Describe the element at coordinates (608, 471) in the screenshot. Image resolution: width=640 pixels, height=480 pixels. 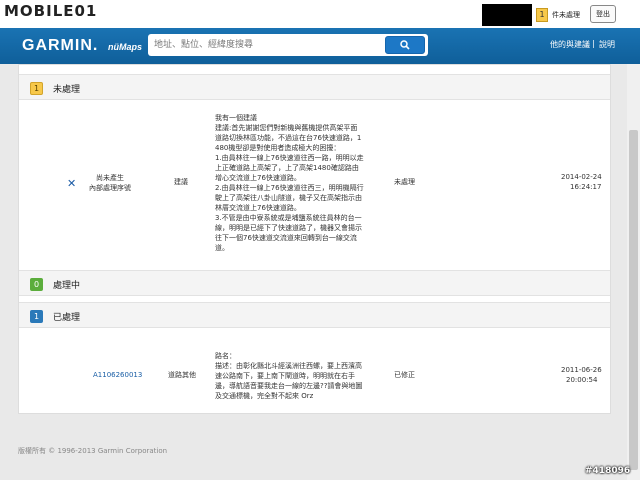
I see `image-watermark: #418096` at that location.